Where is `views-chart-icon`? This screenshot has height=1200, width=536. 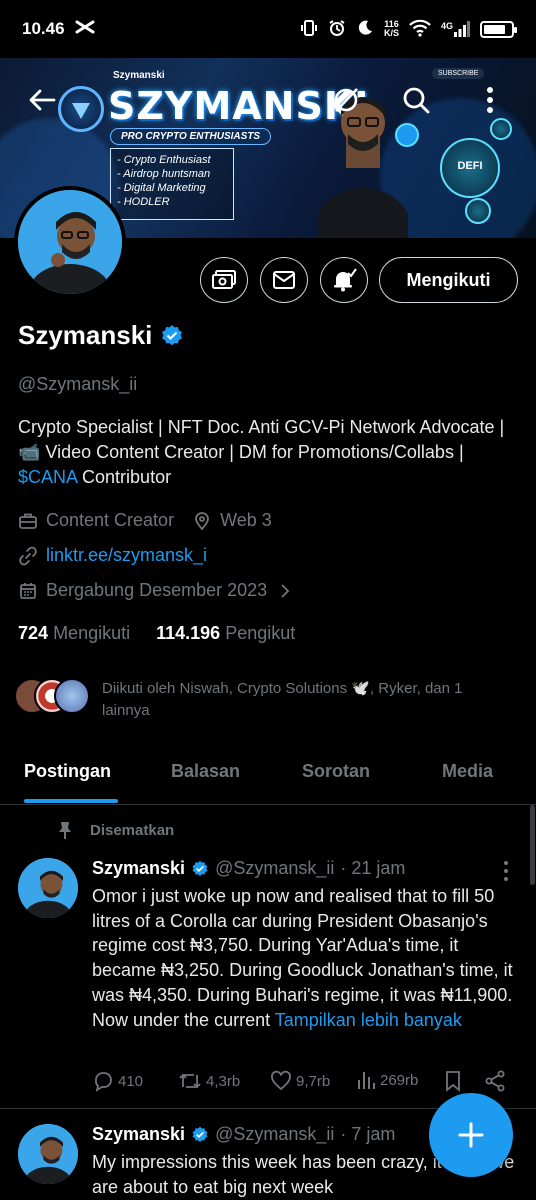 views-chart-icon is located at coordinates (366, 1080).